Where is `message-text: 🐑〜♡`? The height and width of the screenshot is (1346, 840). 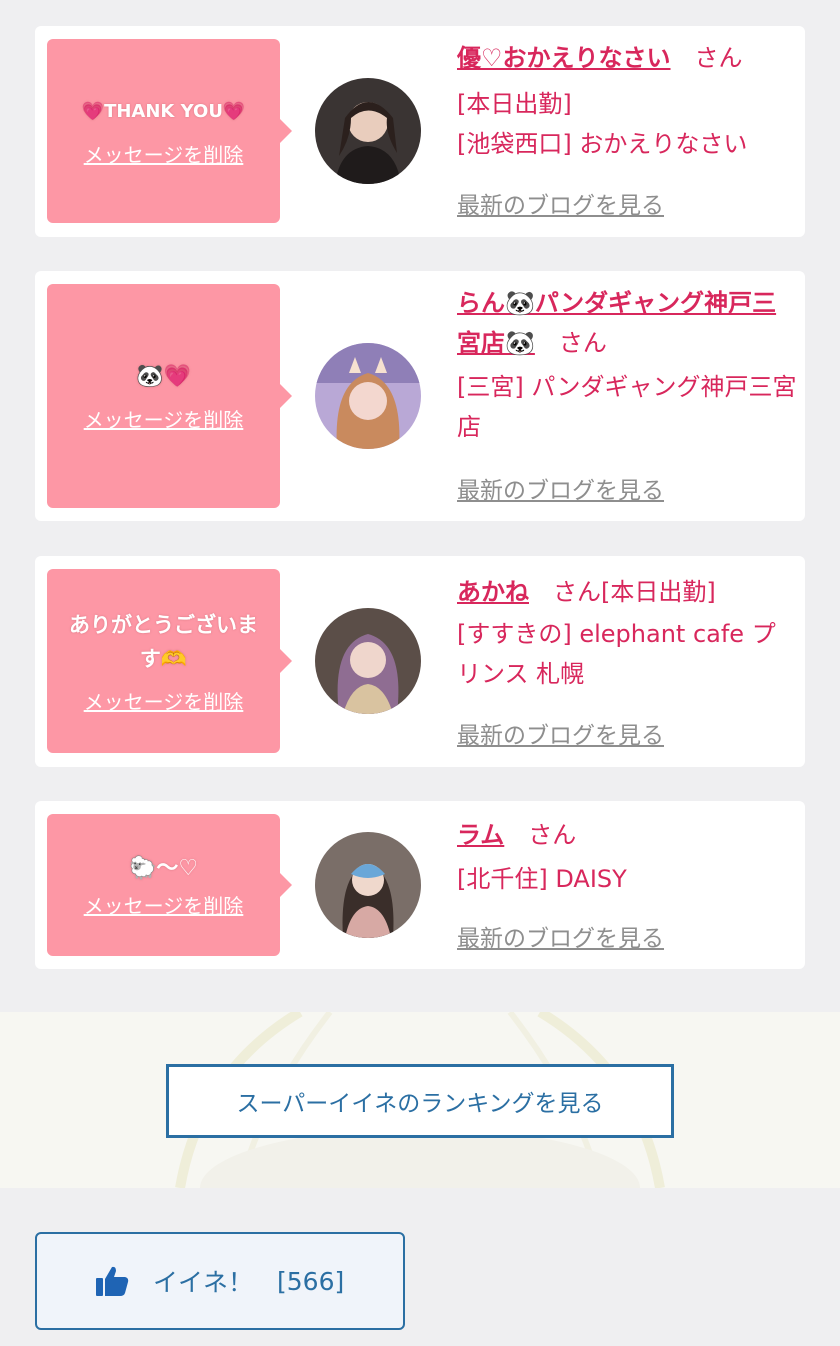
message-text: 🐑〜♡ is located at coordinates (163, 868).